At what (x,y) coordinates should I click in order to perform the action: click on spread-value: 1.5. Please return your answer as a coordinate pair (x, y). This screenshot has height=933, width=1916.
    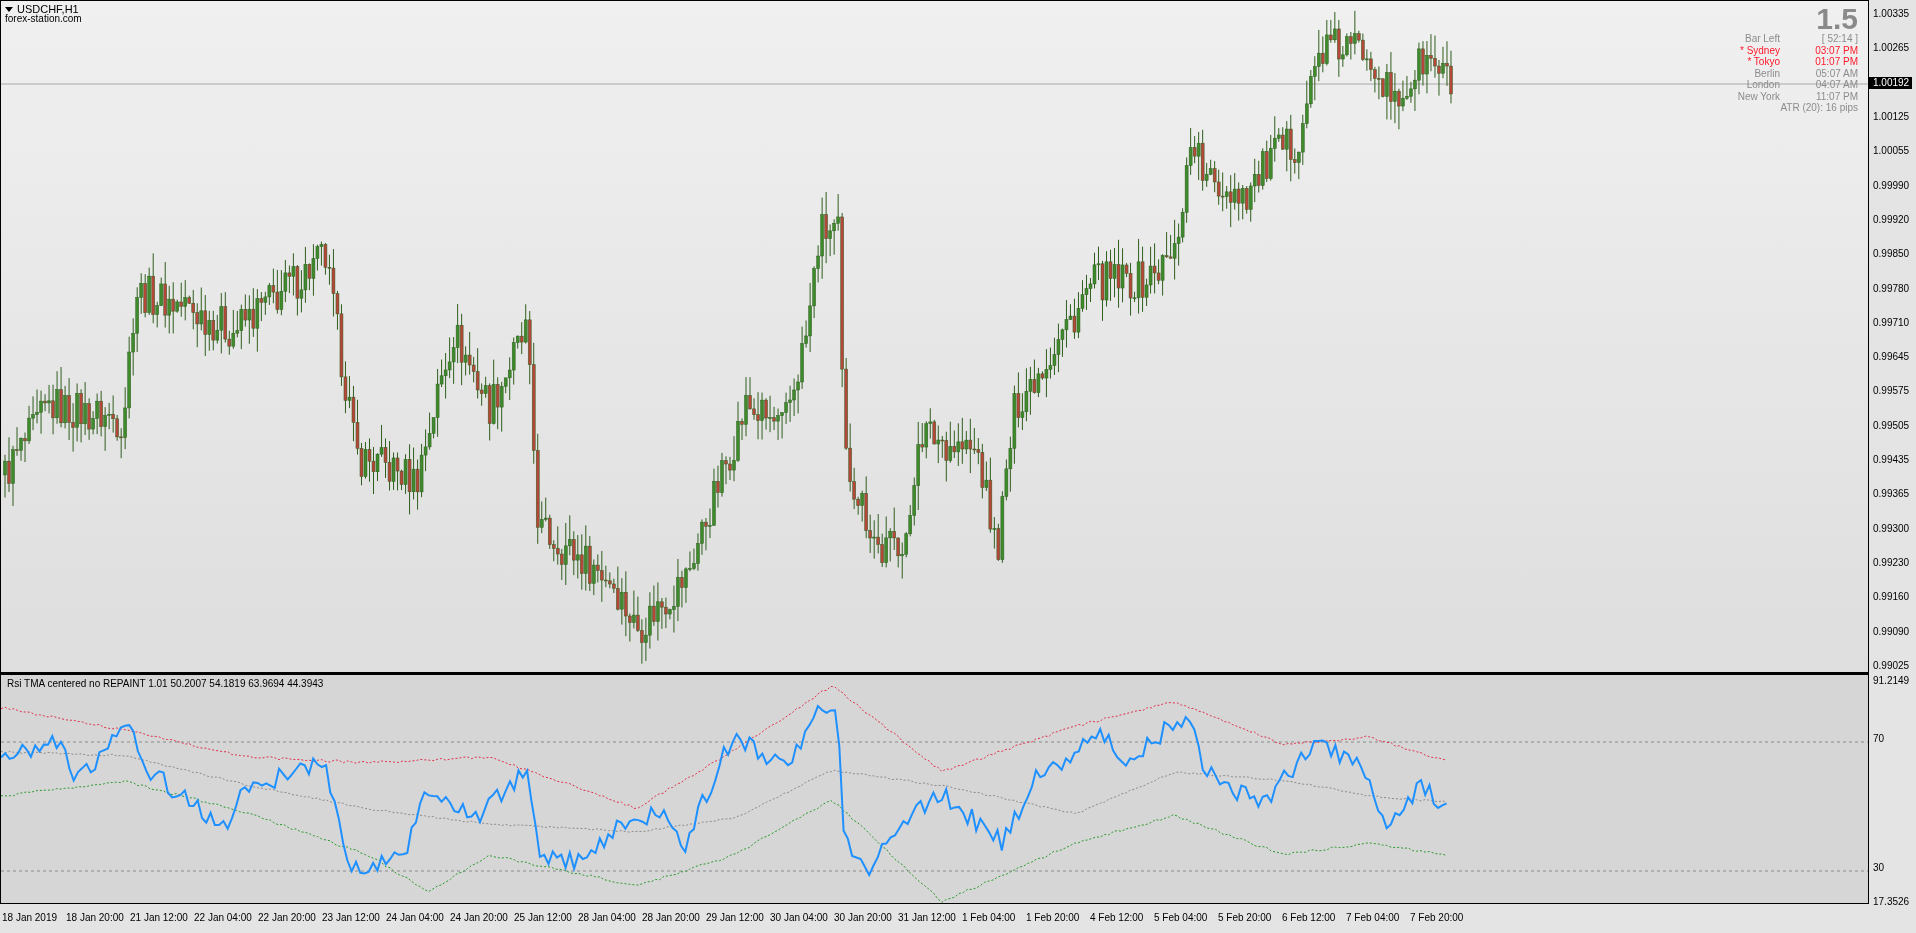
    Looking at the image, I should click on (1837, 19).